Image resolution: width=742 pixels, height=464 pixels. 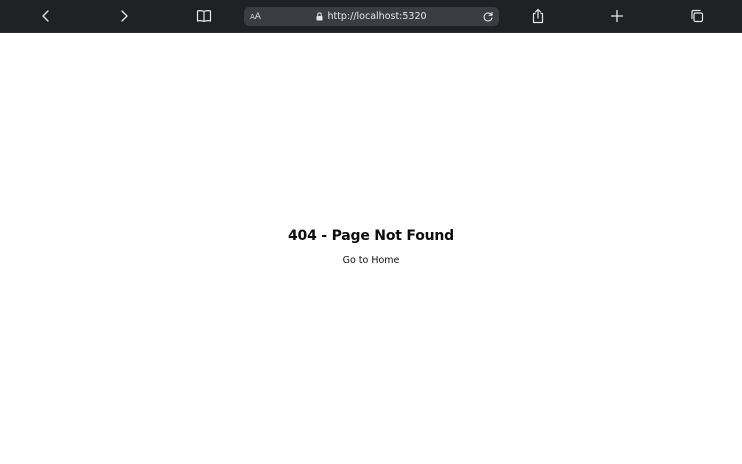 I want to click on home-link-row: Go to Home, so click(x=371, y=260).